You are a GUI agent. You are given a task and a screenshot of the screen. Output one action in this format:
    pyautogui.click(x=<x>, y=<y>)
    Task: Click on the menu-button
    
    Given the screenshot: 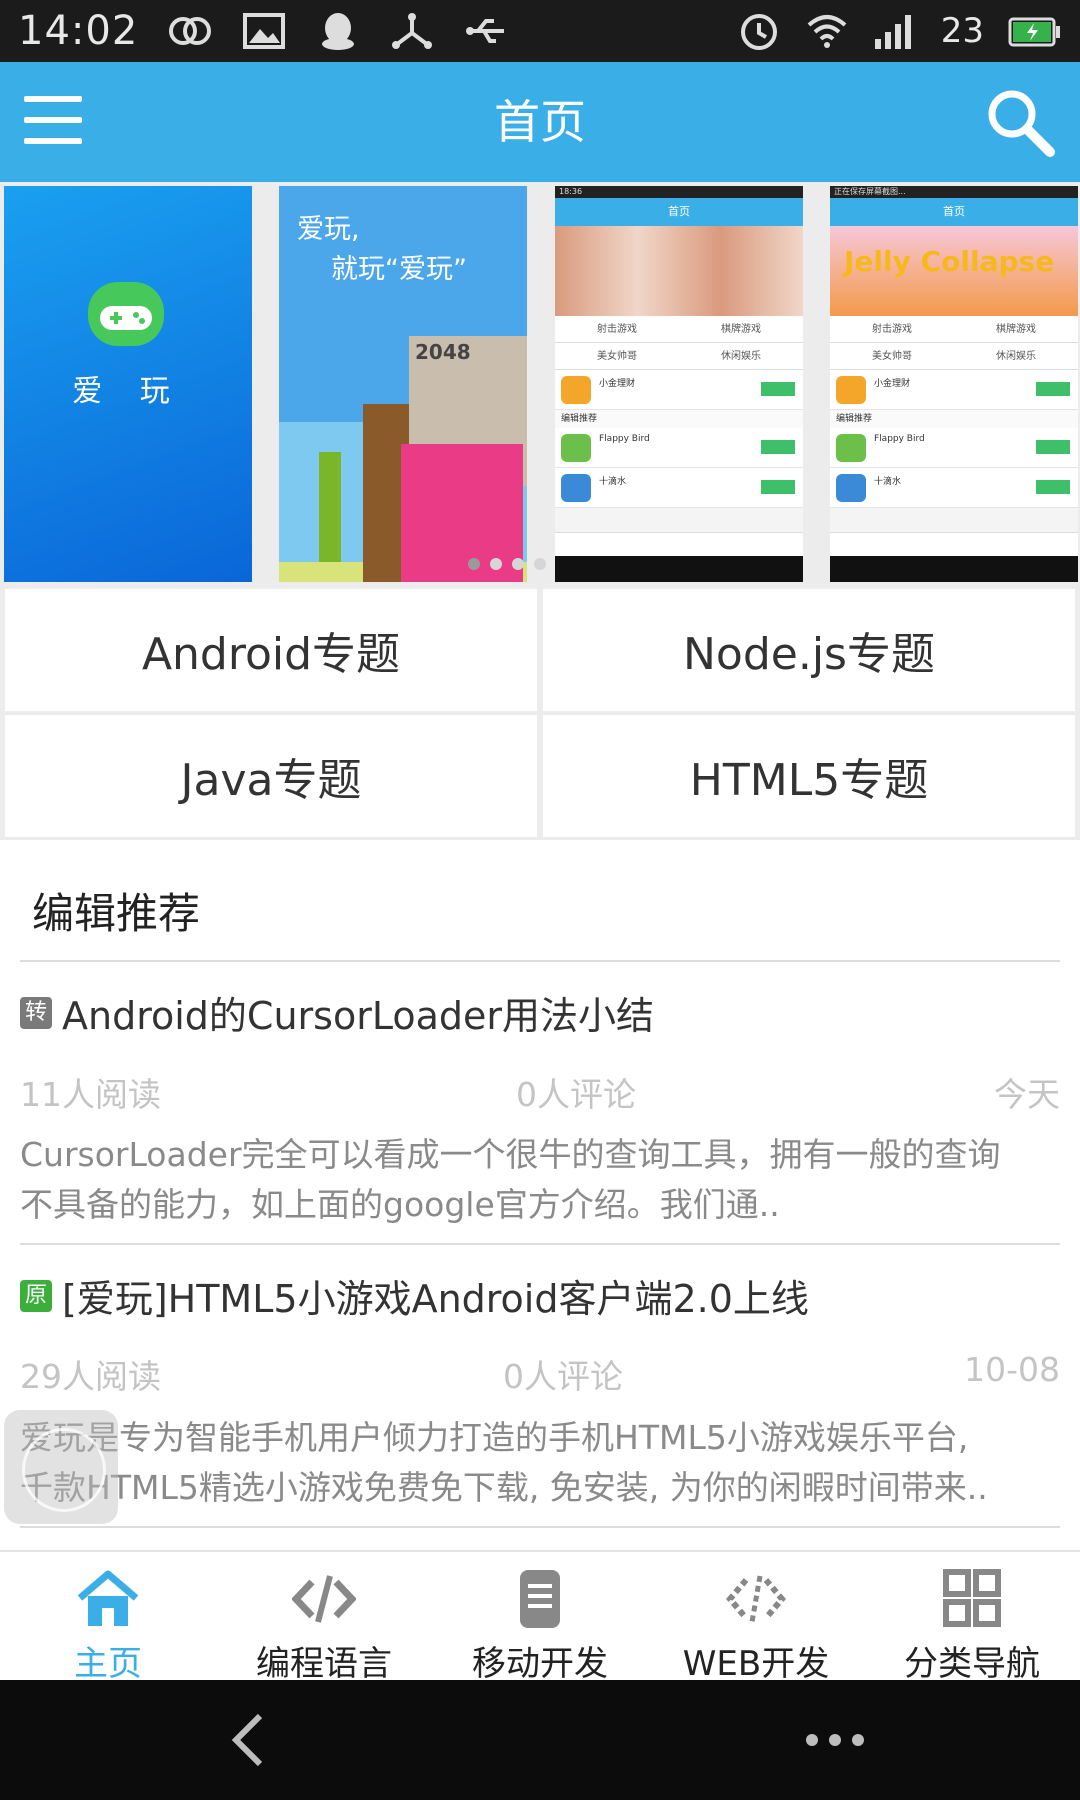 What is the action you would take?
    pyautogui.click(x=54, y=120)
    